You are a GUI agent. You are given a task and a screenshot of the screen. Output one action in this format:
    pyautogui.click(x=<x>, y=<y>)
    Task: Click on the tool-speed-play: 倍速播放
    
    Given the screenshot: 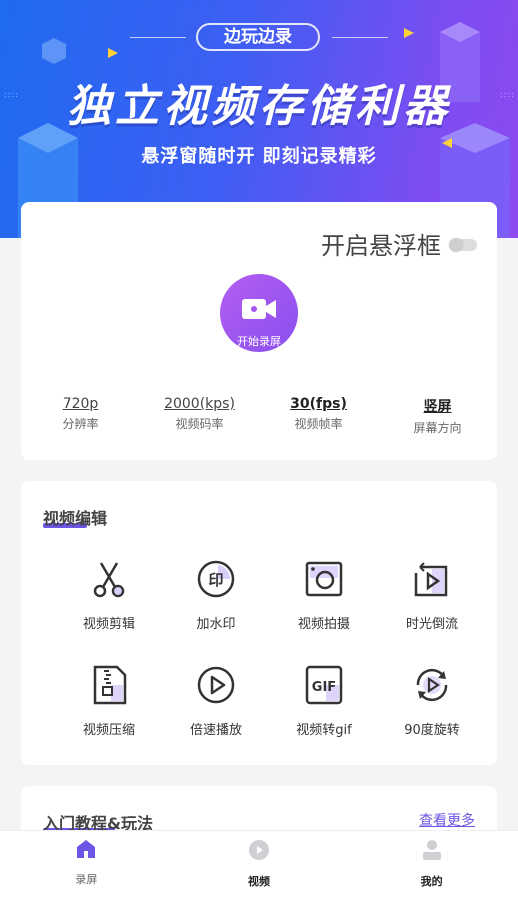 What is the action you would take?
    pyautogui.click(x=216, y=700)
    